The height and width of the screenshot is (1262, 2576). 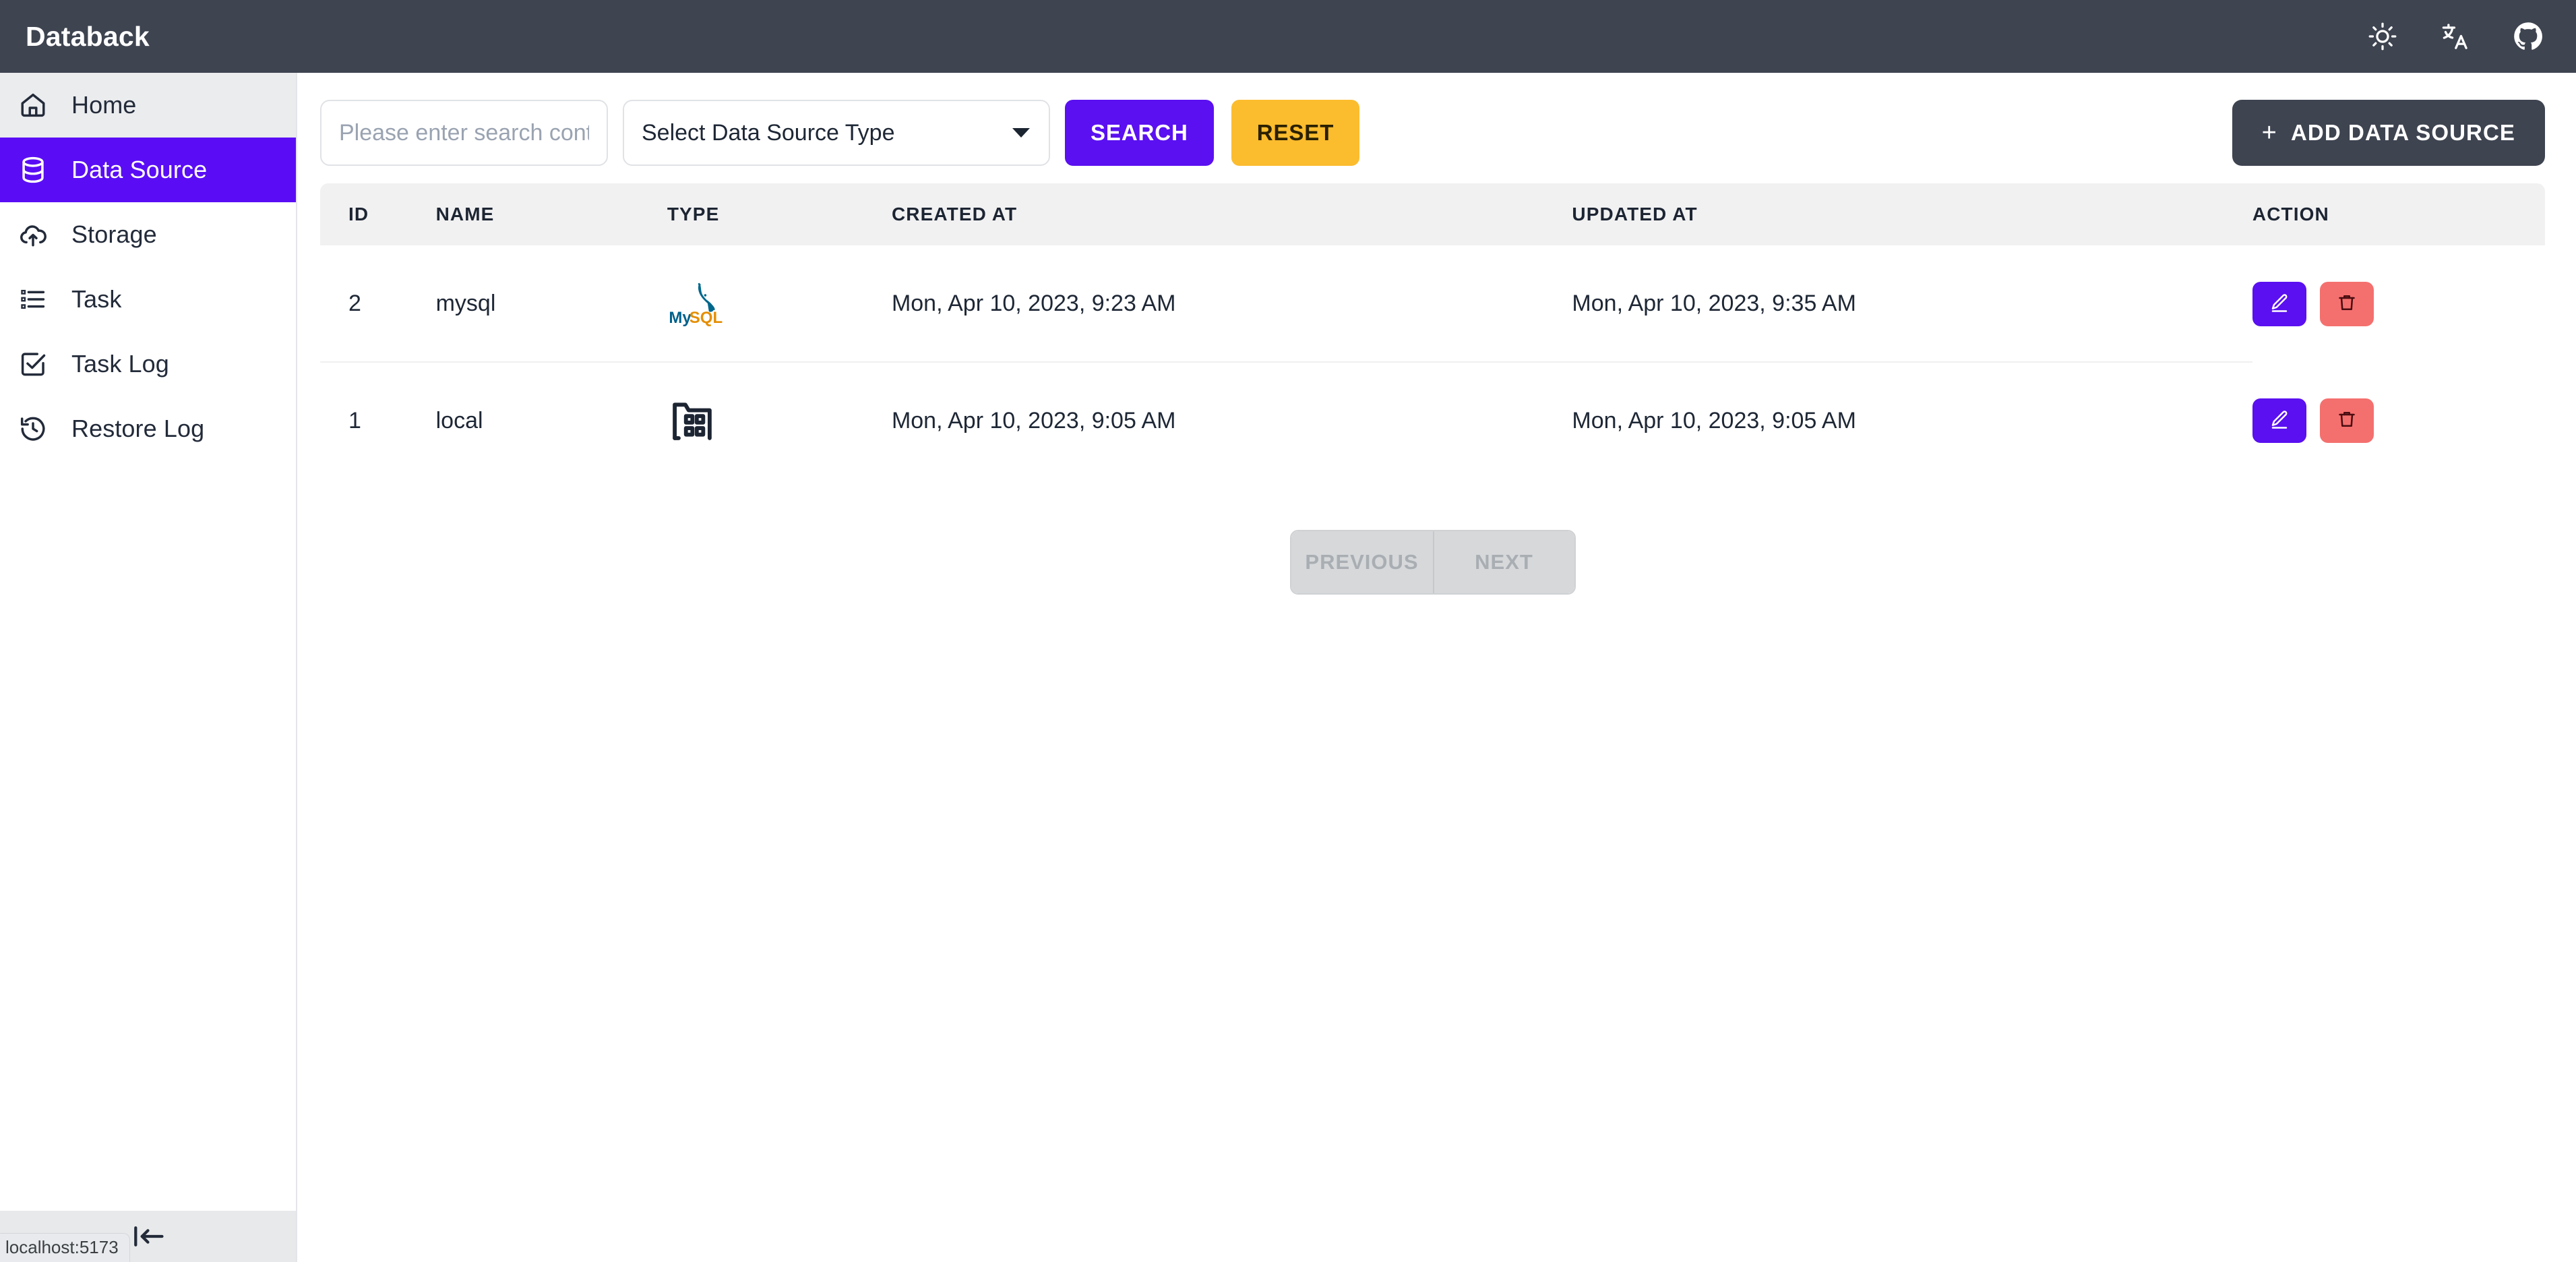 What do you see at coordinates (33, 429) in the screenshot?
I see `history-icon` at bounding box center [33, 429].